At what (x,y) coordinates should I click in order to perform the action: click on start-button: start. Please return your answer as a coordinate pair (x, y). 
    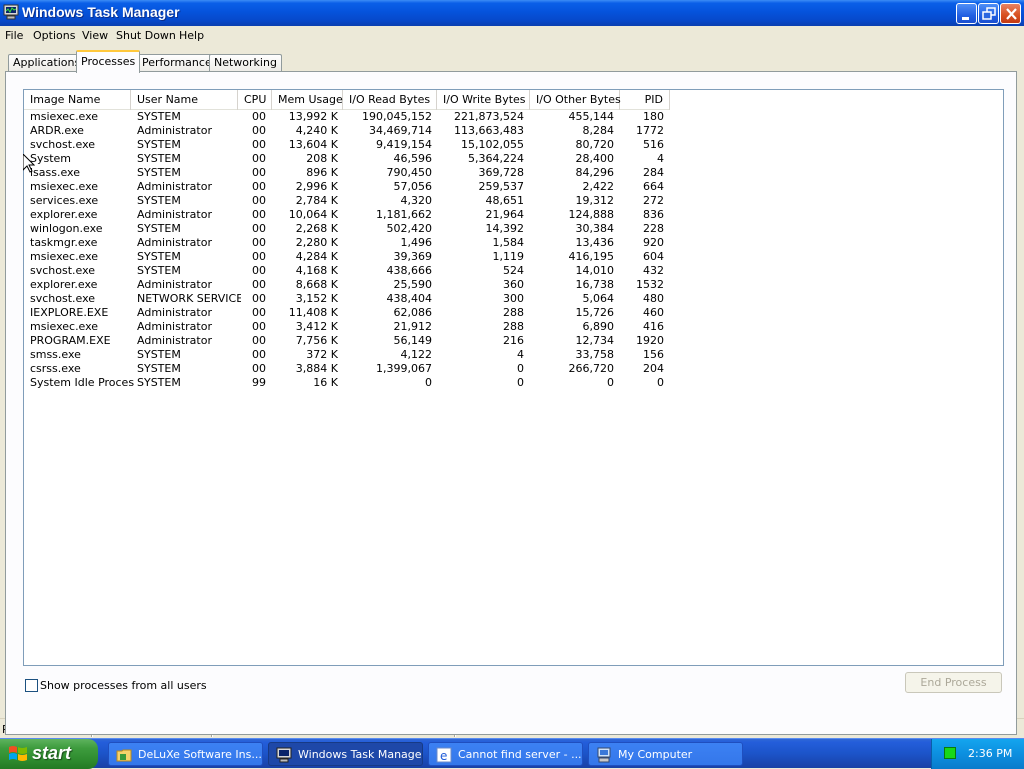
    Looking at the image, I should click on (49, 754).